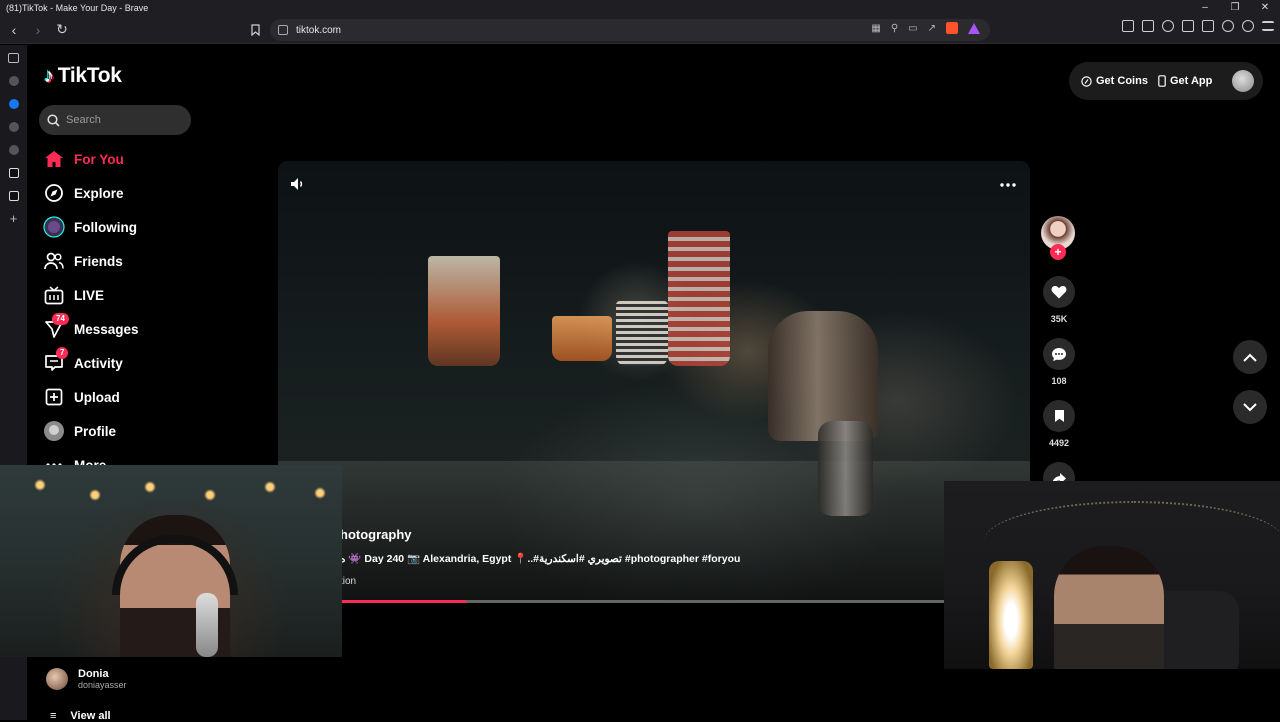 The height and width of the screenshot is (722, 1280). Describe the element at coordinates (1059, 443) in the screenshot. I see `save-count: 4492` at that location.